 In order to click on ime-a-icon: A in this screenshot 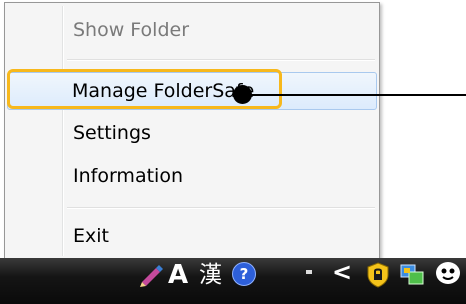, I will do `click(182, 275)`.